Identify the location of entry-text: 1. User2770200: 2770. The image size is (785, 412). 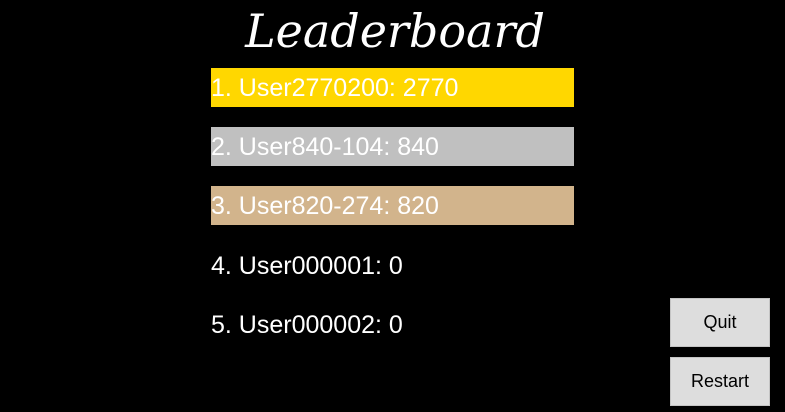
(335, 88).